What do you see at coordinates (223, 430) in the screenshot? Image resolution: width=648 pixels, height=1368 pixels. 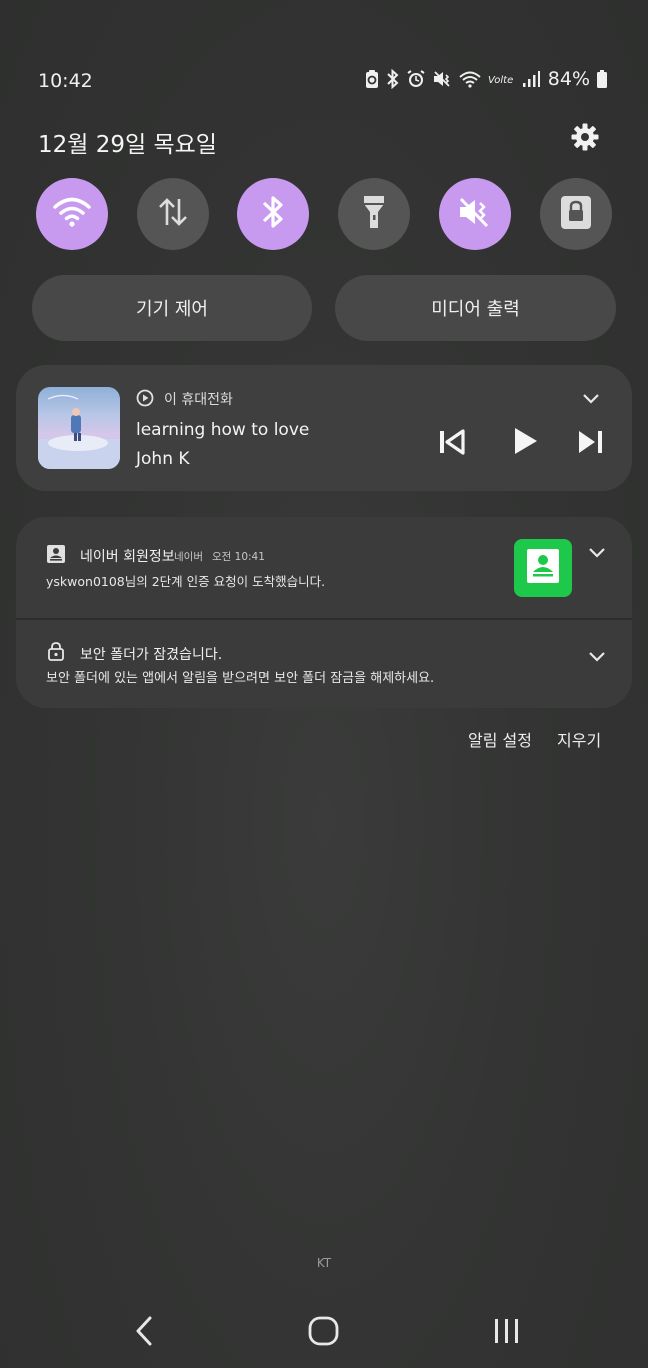 I see `media-title: learning how to love` at bounding box center [223, 430].